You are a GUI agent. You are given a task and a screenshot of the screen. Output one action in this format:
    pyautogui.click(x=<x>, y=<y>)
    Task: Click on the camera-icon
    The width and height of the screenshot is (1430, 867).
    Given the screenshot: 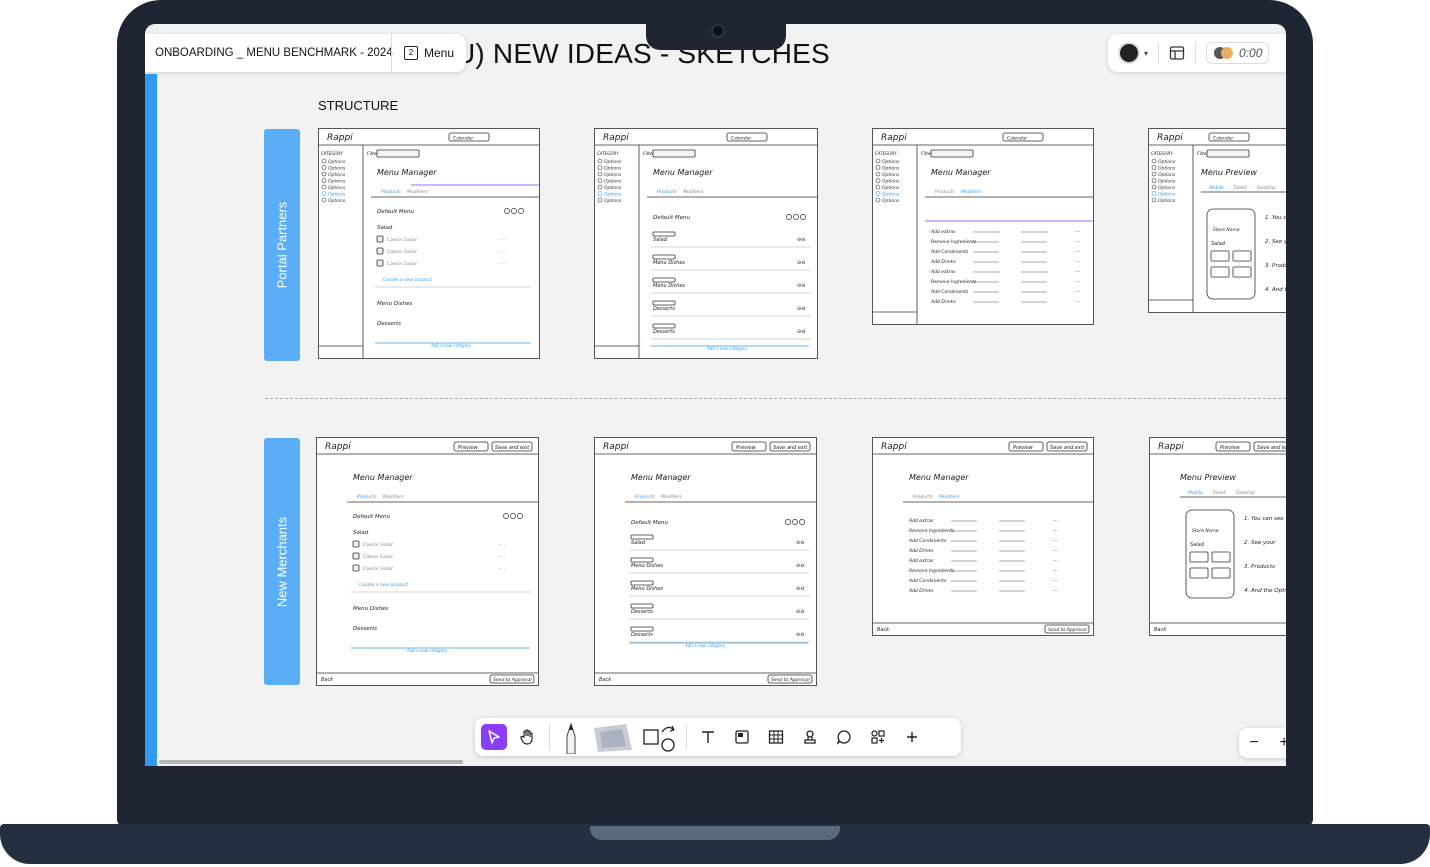 What is the action you would take?
    pyautogui.click(x=718, y=31)
    